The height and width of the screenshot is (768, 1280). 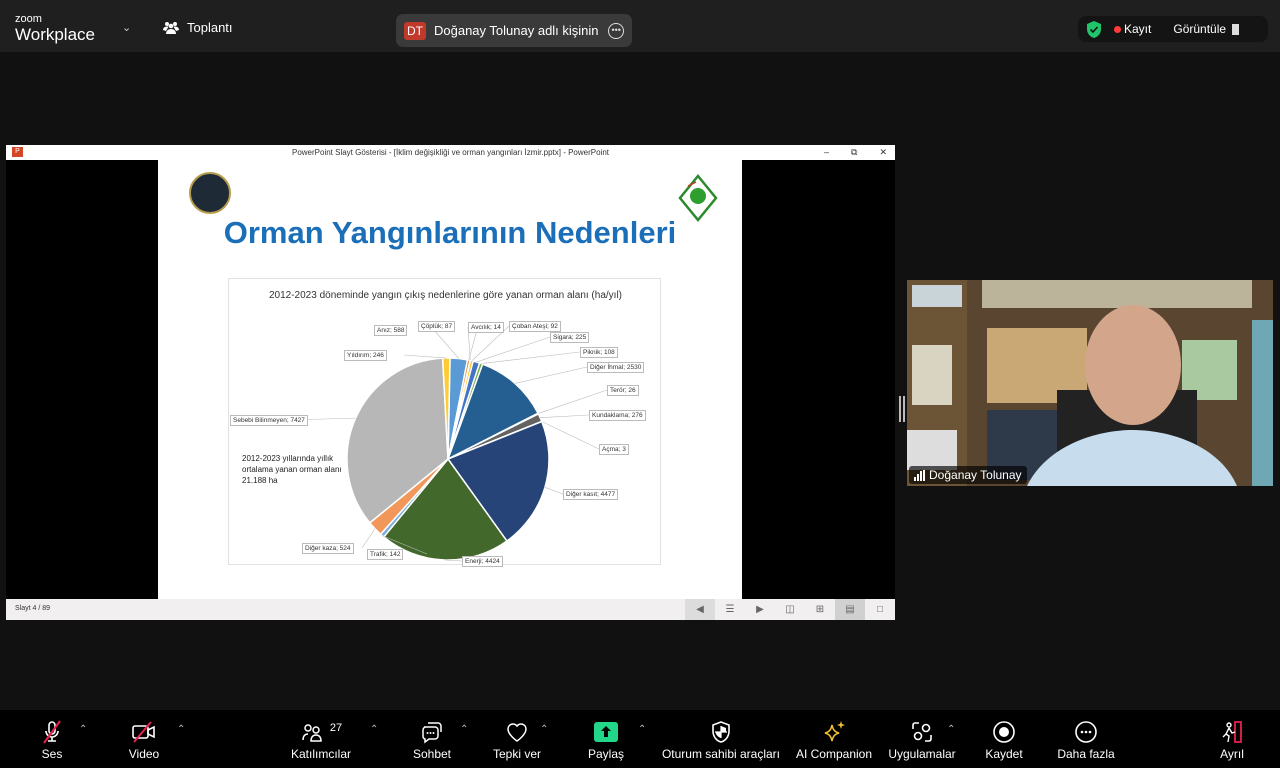 What do you see at coordinates (700, 609) in the screenshot?
I see `previous-slide-button: ◀` at bounding box center [700, 609].